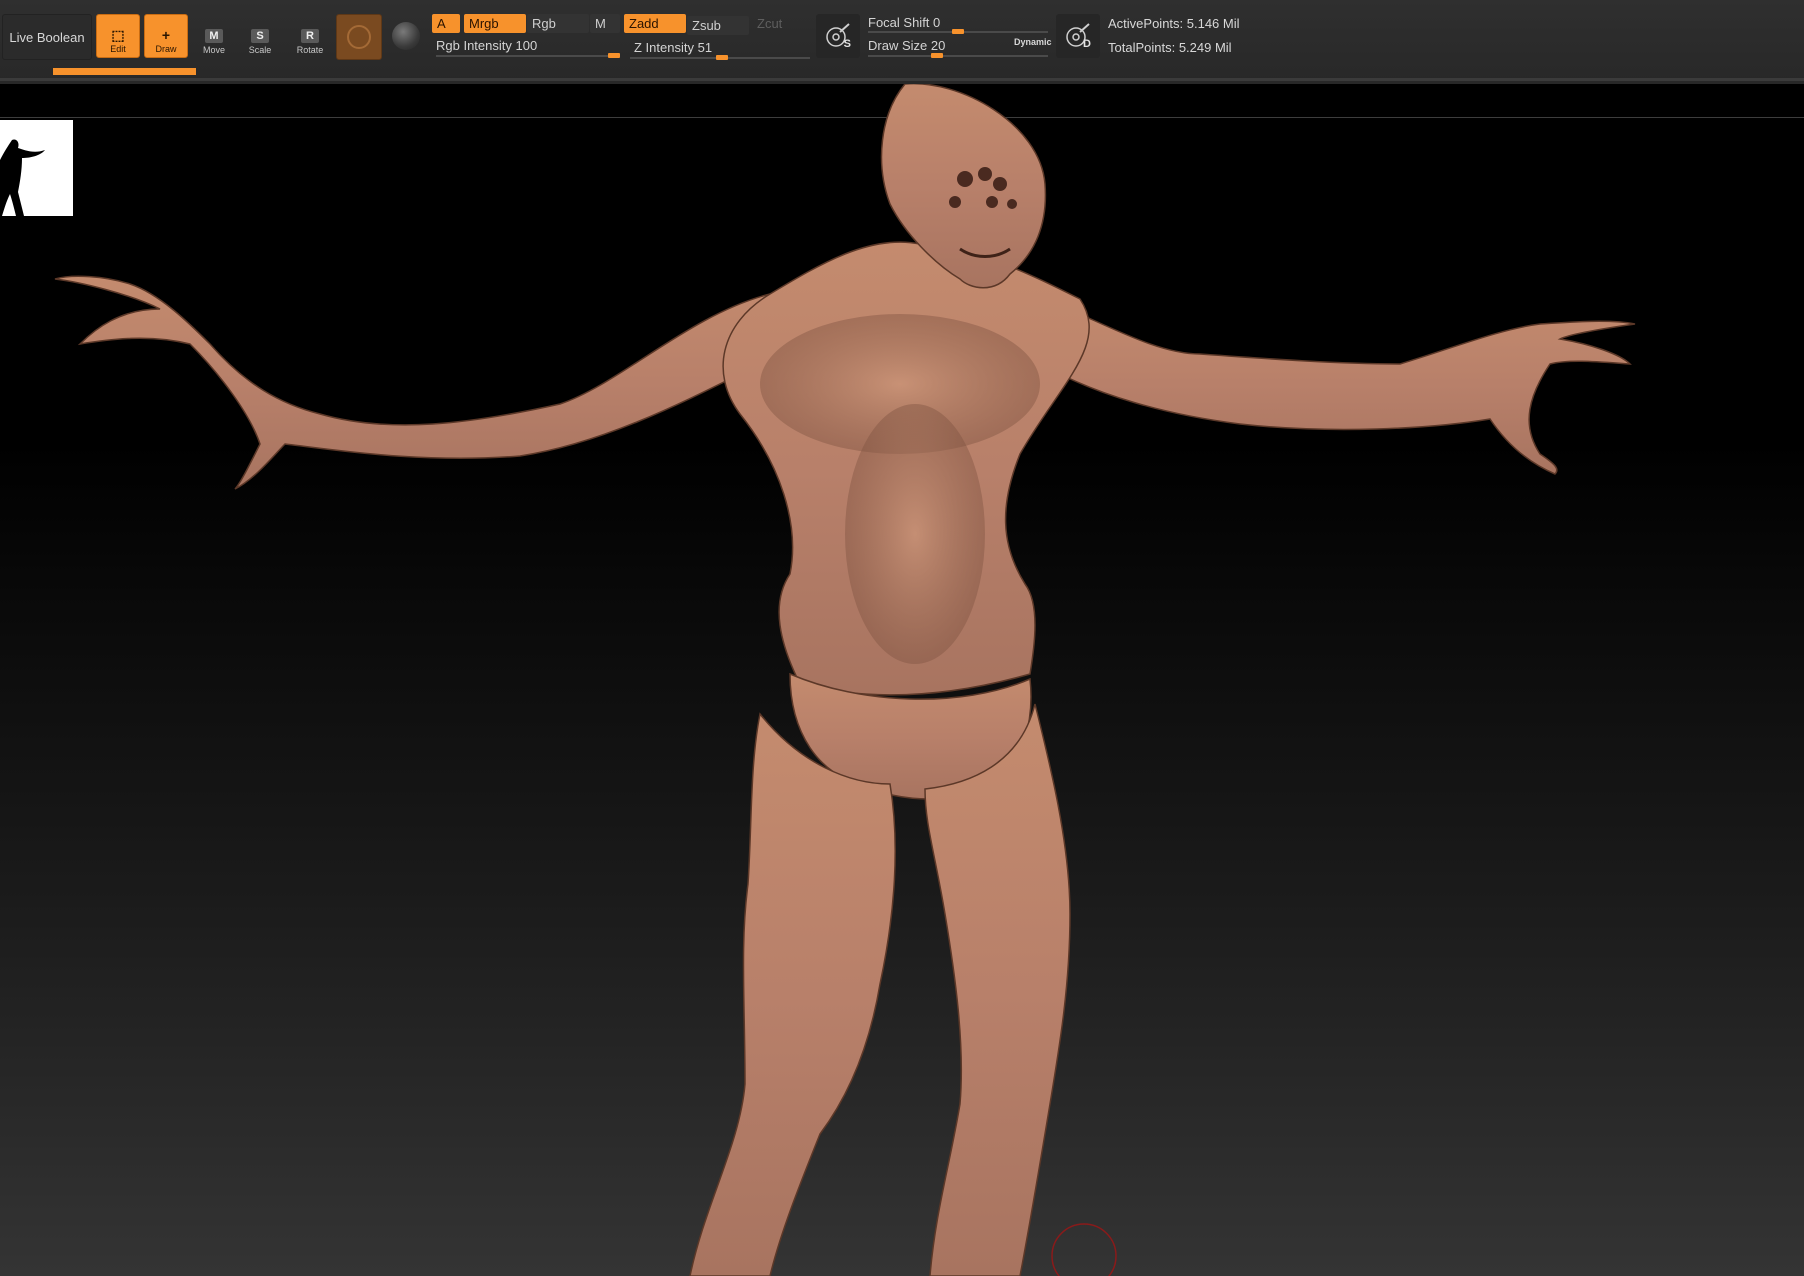  What do you see at coordinates (1332, 383) in the screenshot?
I see `right-arm` at bounding box center [1332, 383].